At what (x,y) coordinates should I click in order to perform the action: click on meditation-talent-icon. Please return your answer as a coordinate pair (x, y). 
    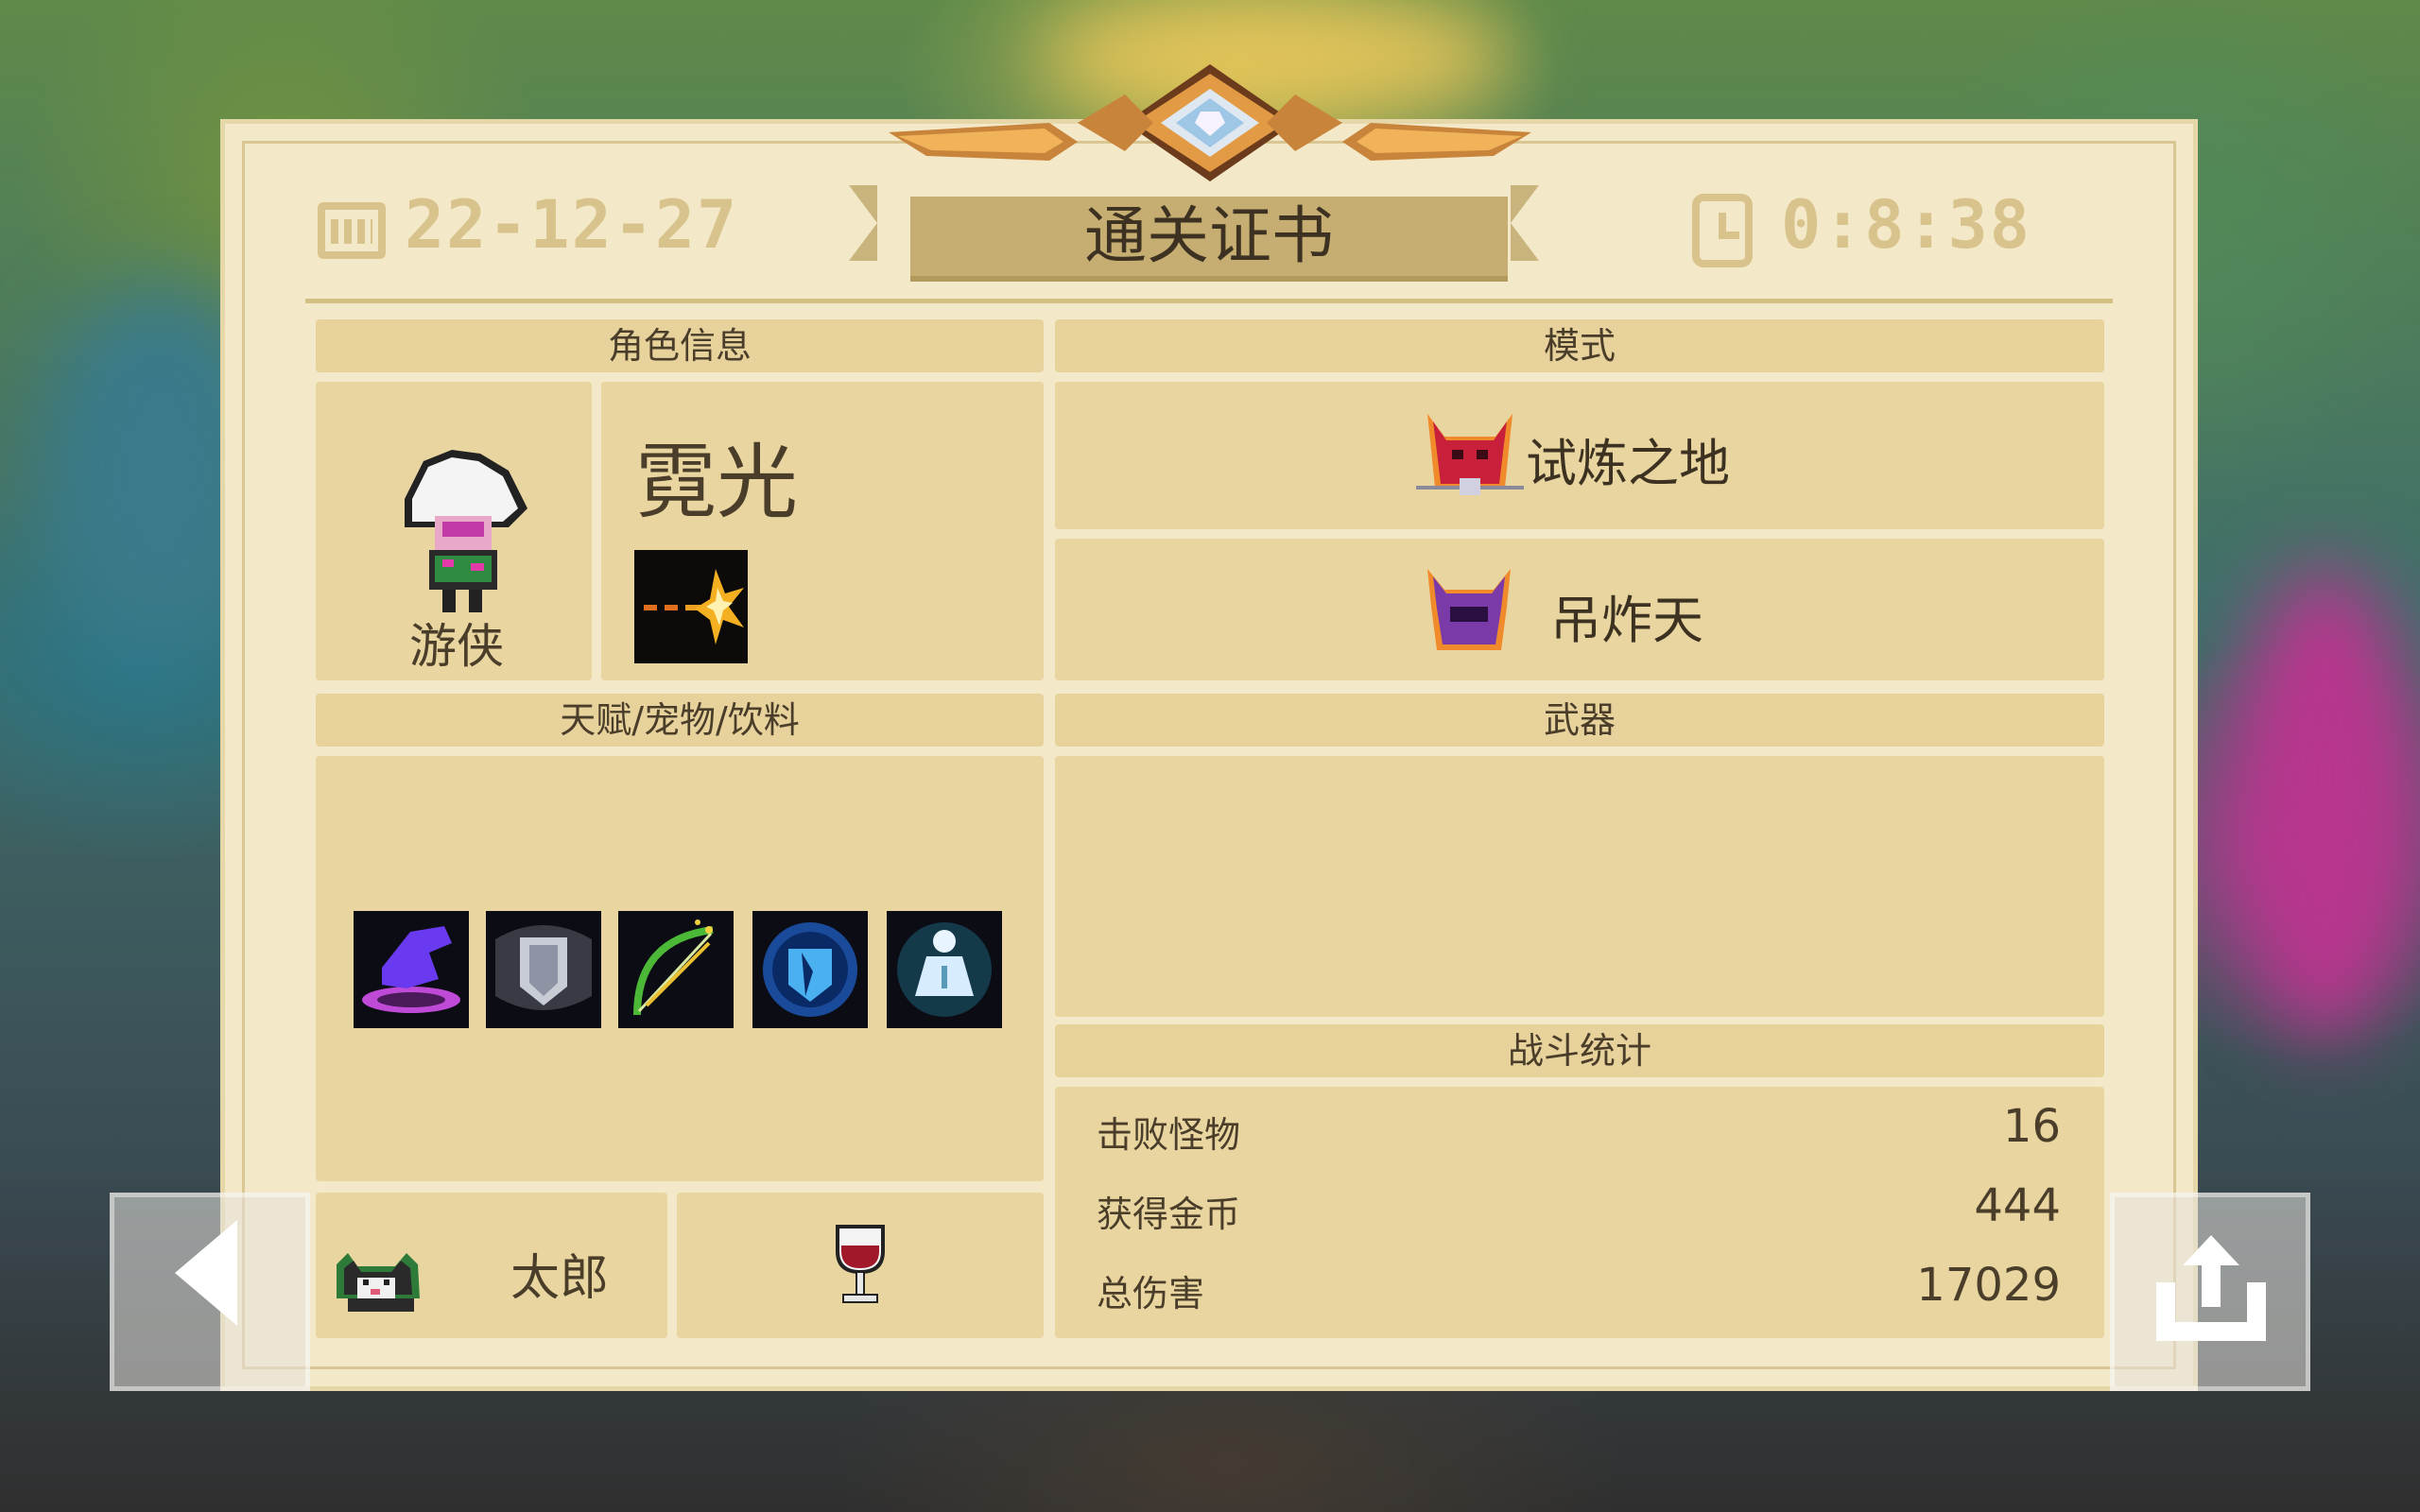
    Looking at the image, I should click on (945, 969).